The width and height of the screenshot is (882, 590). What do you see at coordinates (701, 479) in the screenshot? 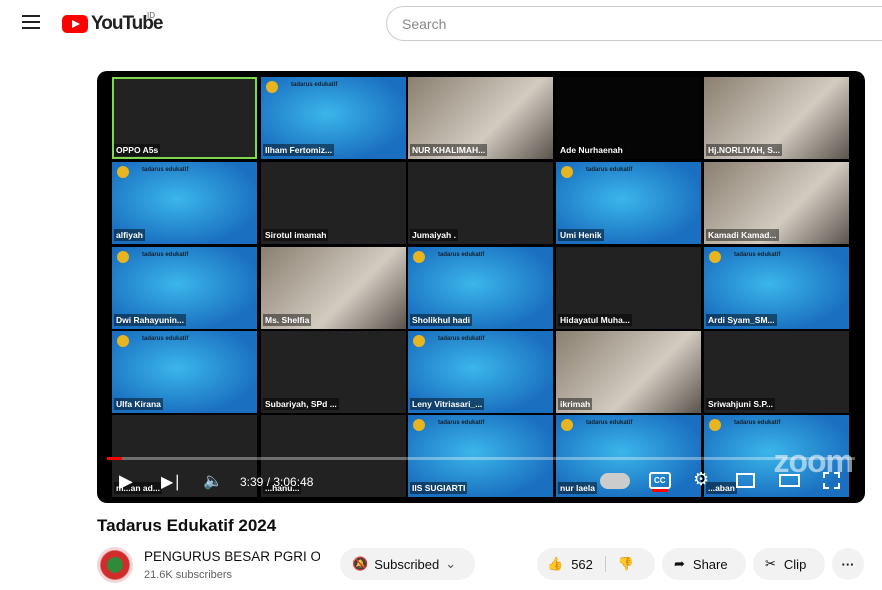
I see `settings-gear-icon: ⚙` at bounding box center [701, 479].